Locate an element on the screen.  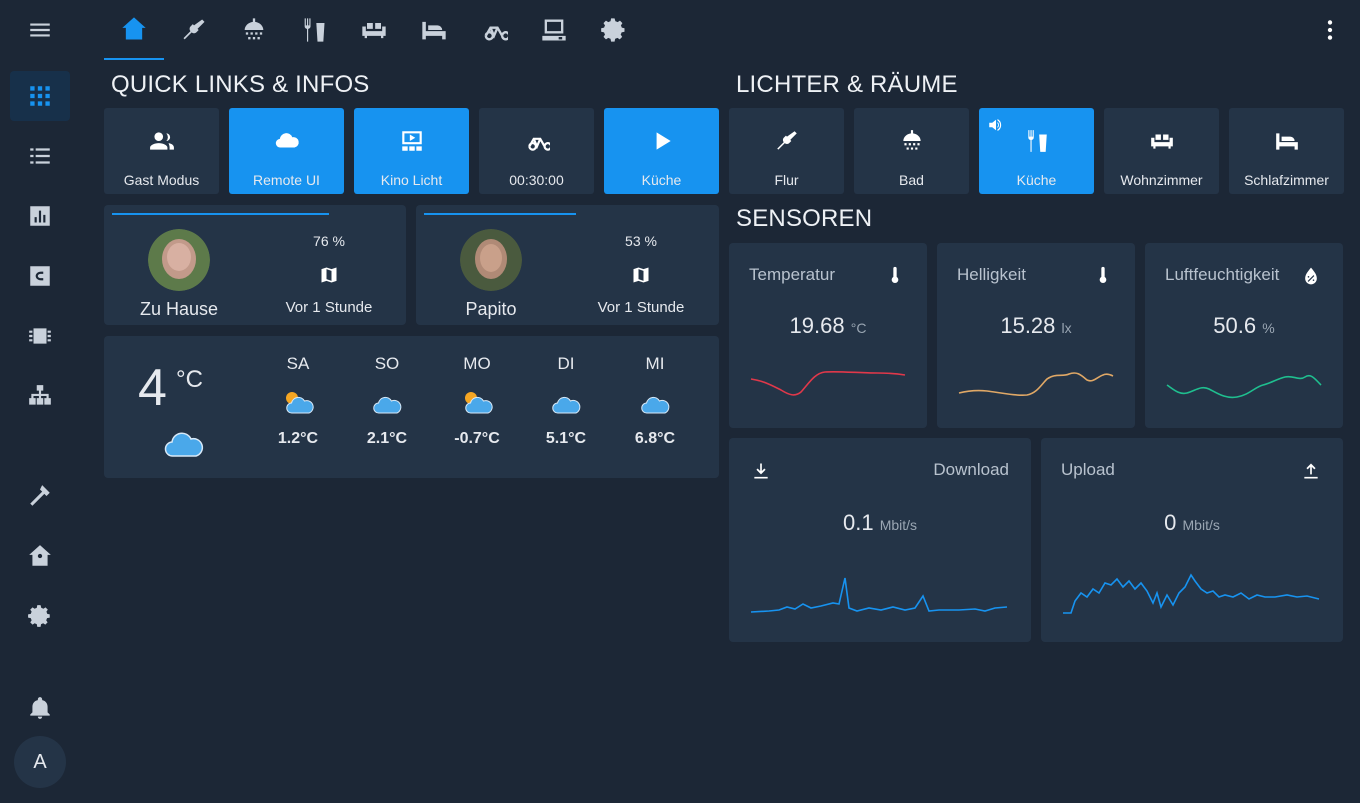
wohnzimmer-light-button: Wohnzimmer is located at coordinates (1161, 151).